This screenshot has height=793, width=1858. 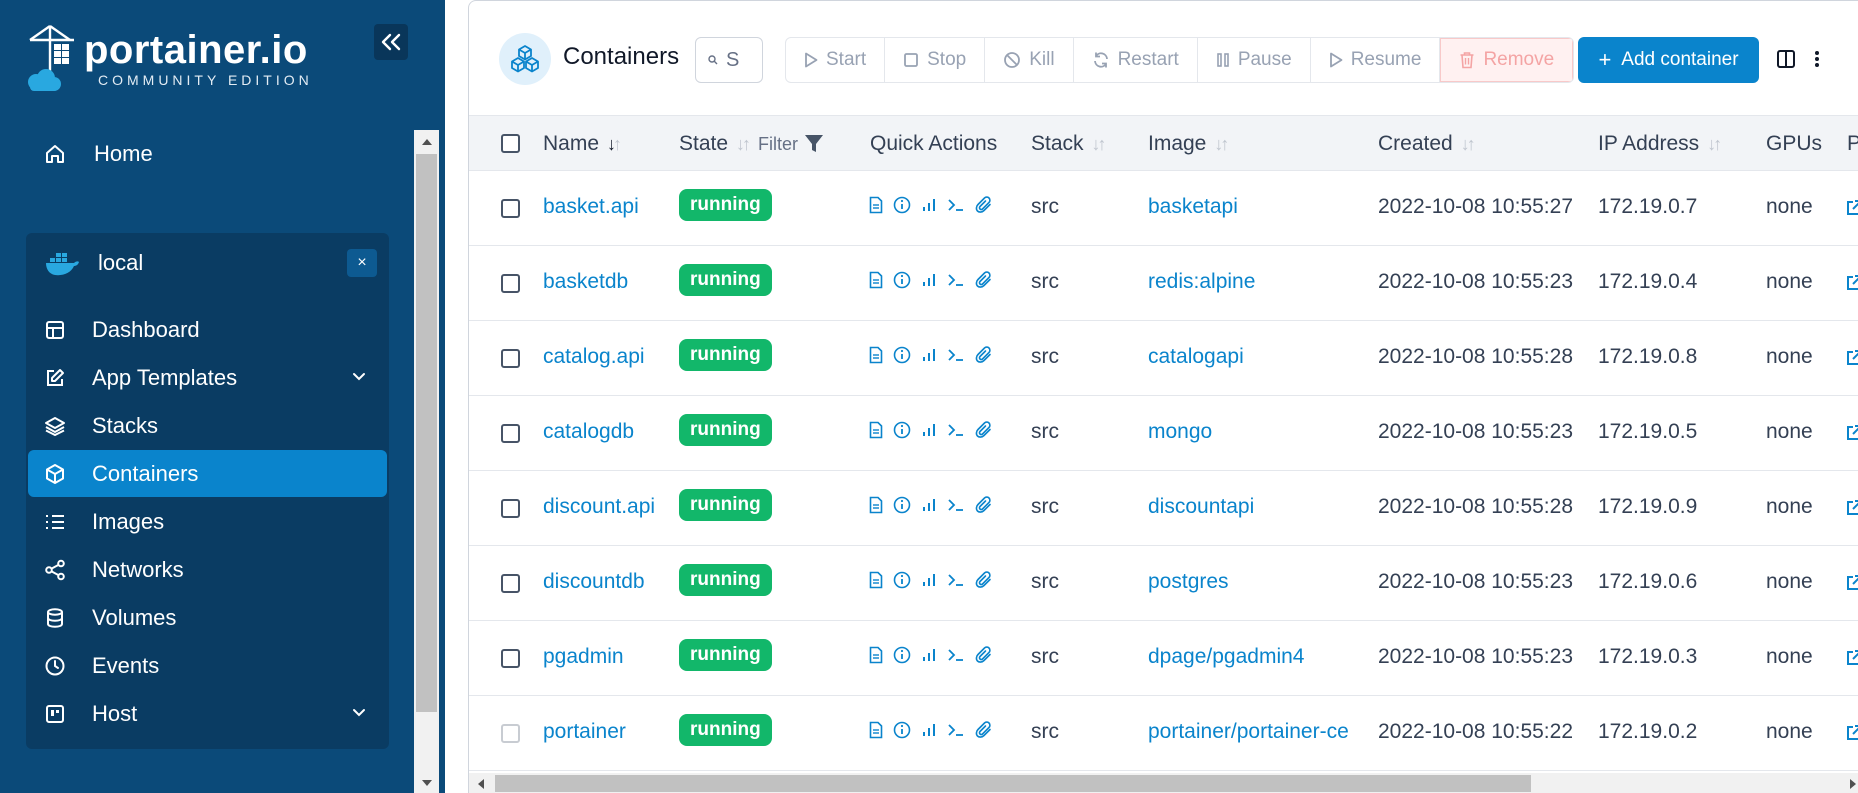 I want to click on sidebar-item-dashboard: Dashboard, so click(x=207, y=329).